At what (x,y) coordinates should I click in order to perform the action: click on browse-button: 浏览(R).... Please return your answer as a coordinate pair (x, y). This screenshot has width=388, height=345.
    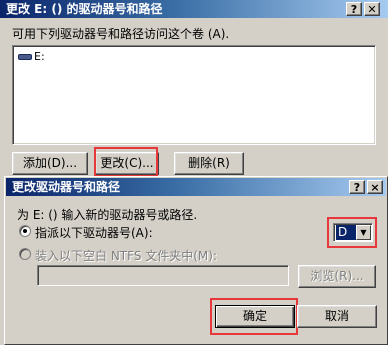
    Looking at the image, I should click on (337, 276).